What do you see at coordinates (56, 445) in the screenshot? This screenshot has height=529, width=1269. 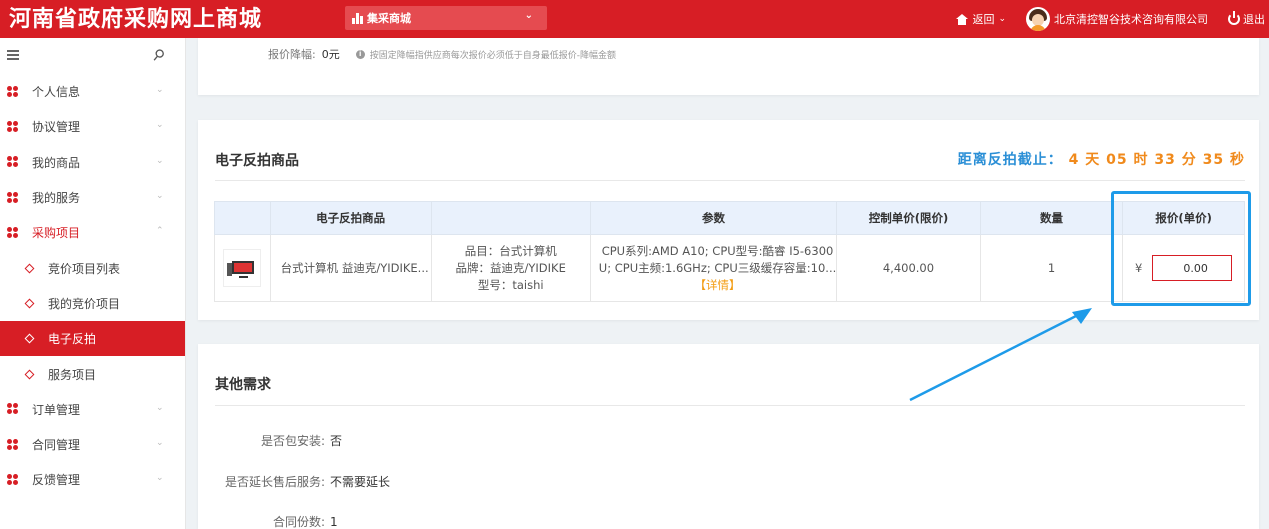 I see `sidebar-item-label: 合同管理` at bounding box center [56, 445].